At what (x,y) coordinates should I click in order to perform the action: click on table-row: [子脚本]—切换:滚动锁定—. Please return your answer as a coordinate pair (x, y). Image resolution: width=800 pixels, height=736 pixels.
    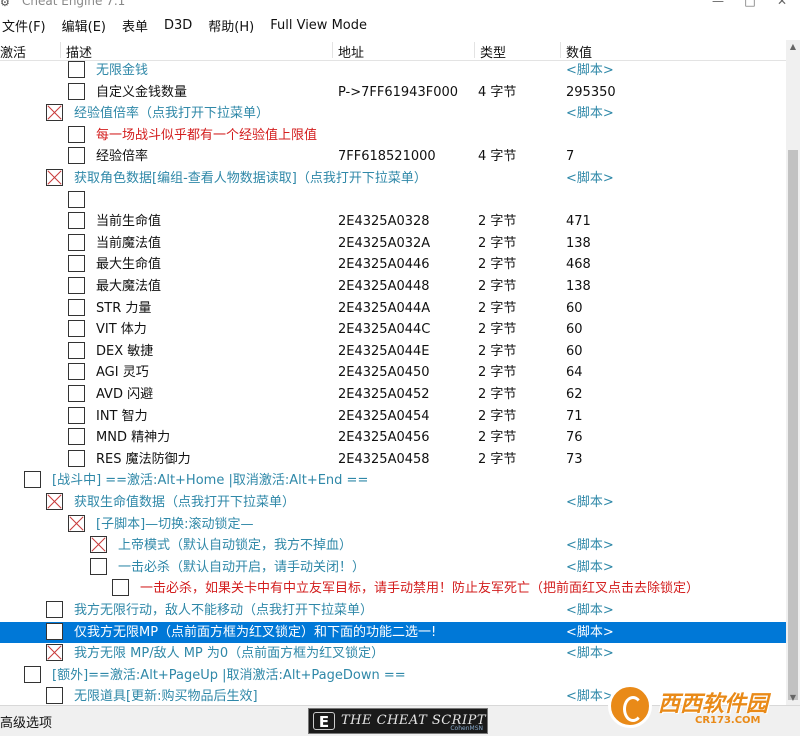
    Looking at the image, I should click on (393, 524).